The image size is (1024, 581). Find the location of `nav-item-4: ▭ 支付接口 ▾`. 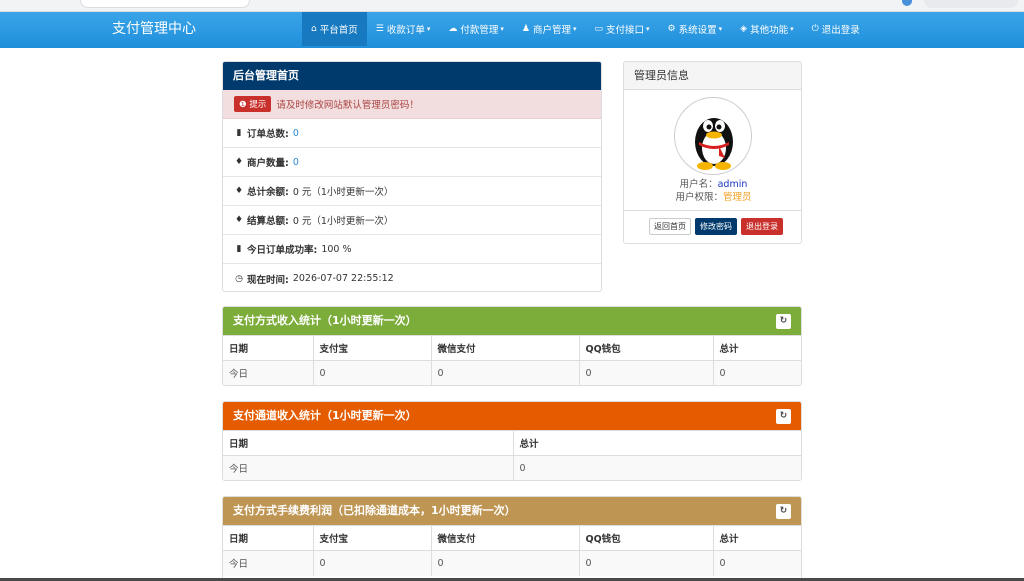

nav-item-4: ▭ 支付接口 ▾ is located at coordinates (621, 29).